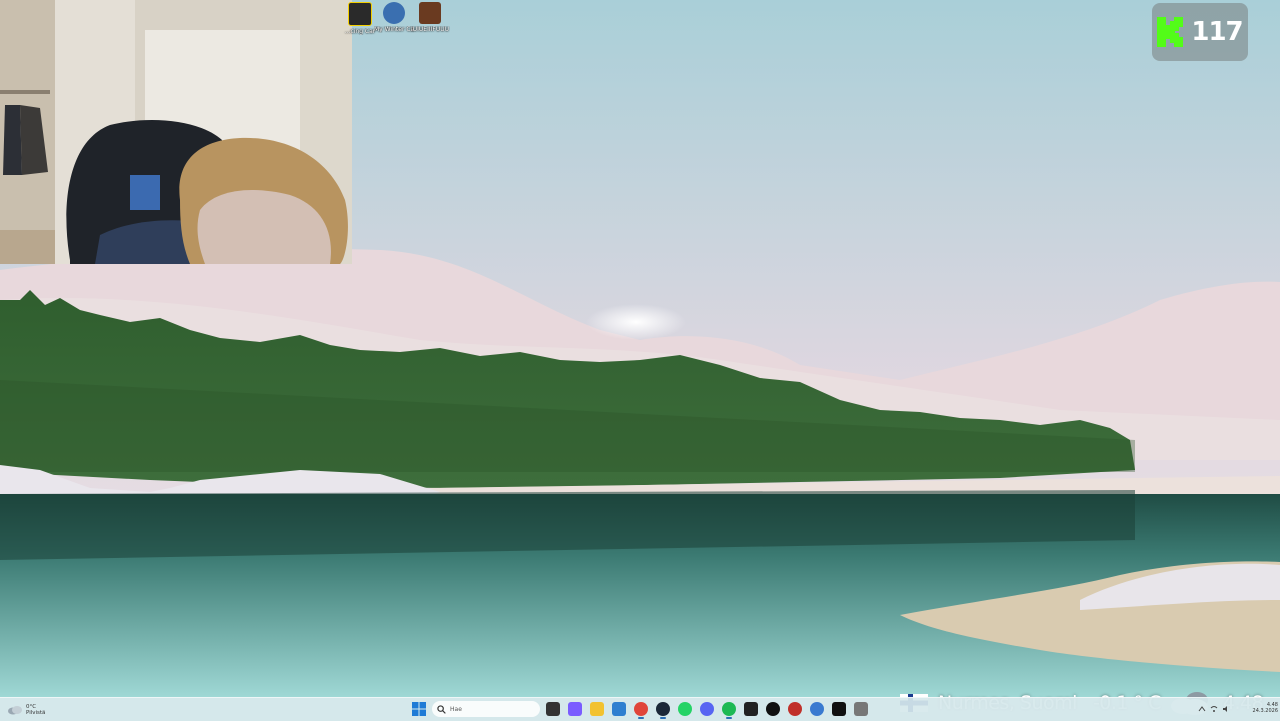 The image size is (1280, 721). What do you see at coordinates (553, 709) in the screenshot?
I see `taskbar-app-task-view-icon` at bounding box center [553, 709].